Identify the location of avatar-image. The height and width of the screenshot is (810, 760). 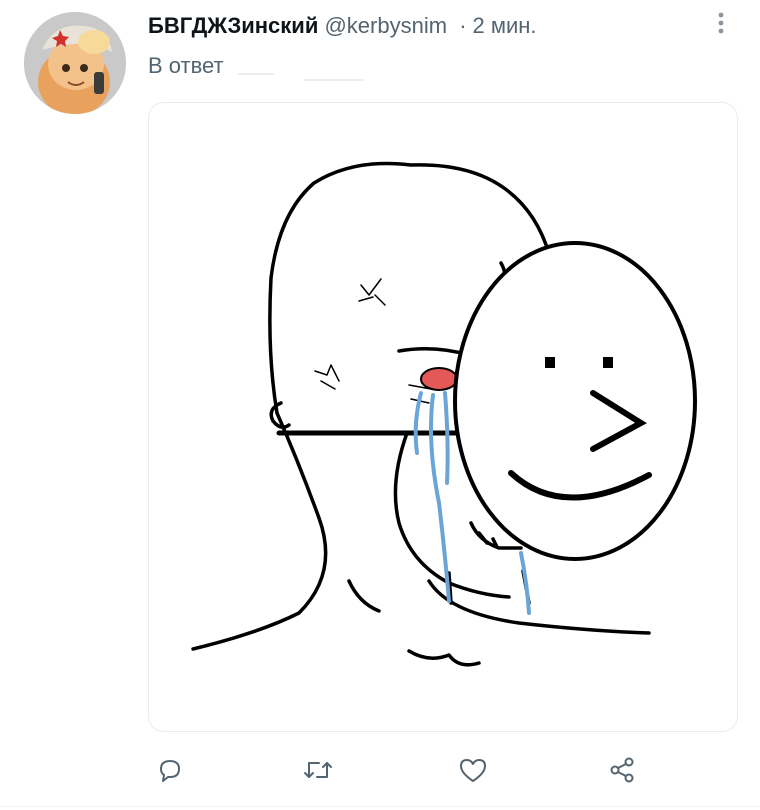
(75, 63).